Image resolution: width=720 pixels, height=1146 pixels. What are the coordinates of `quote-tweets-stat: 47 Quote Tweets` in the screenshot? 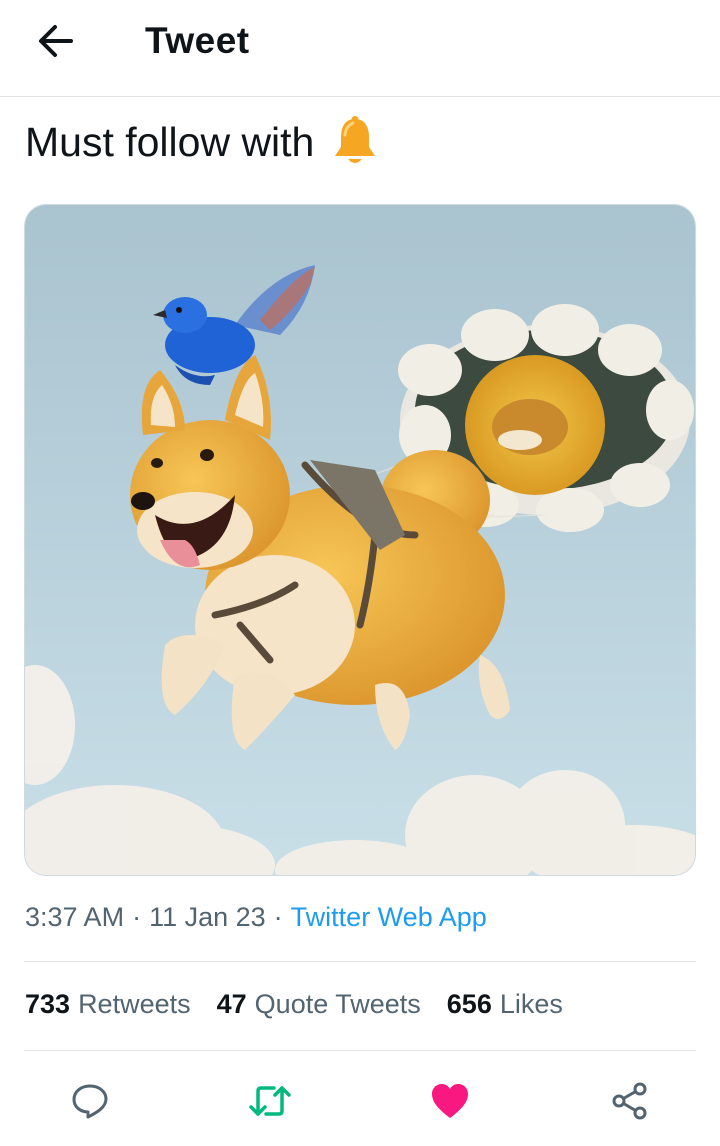 It's located at (319, 1004).